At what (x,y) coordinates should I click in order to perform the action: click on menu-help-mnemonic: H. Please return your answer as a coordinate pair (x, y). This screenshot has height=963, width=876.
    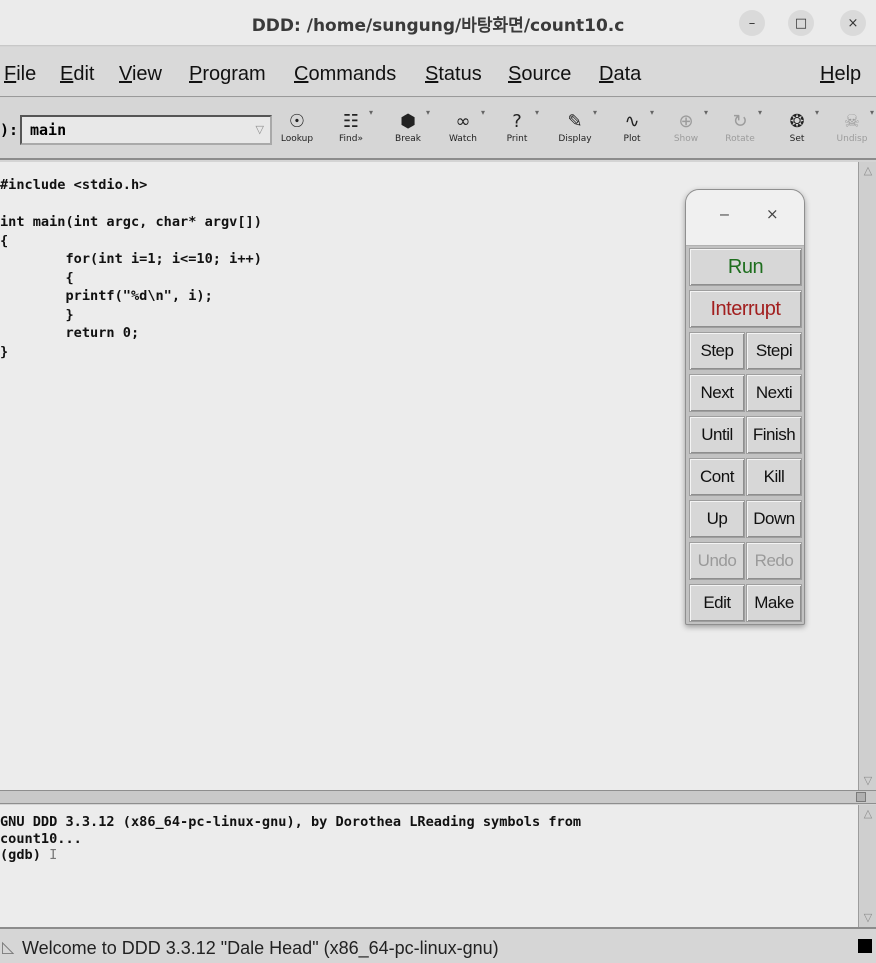
    Looking at the image, I should click on (827, 74).